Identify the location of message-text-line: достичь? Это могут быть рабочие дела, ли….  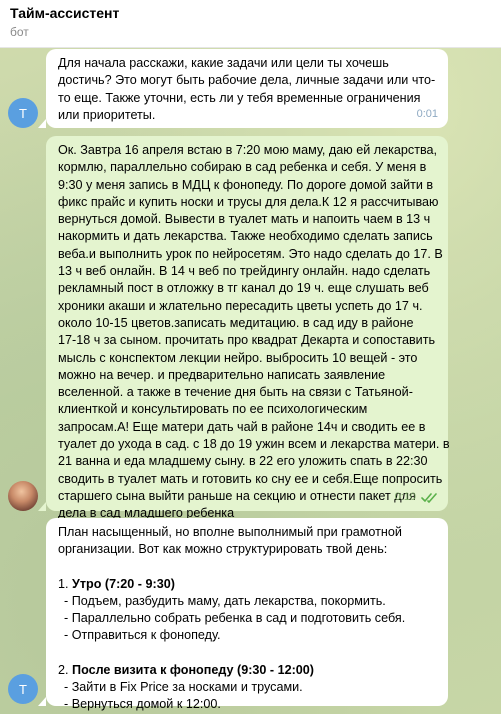
(247, 80).